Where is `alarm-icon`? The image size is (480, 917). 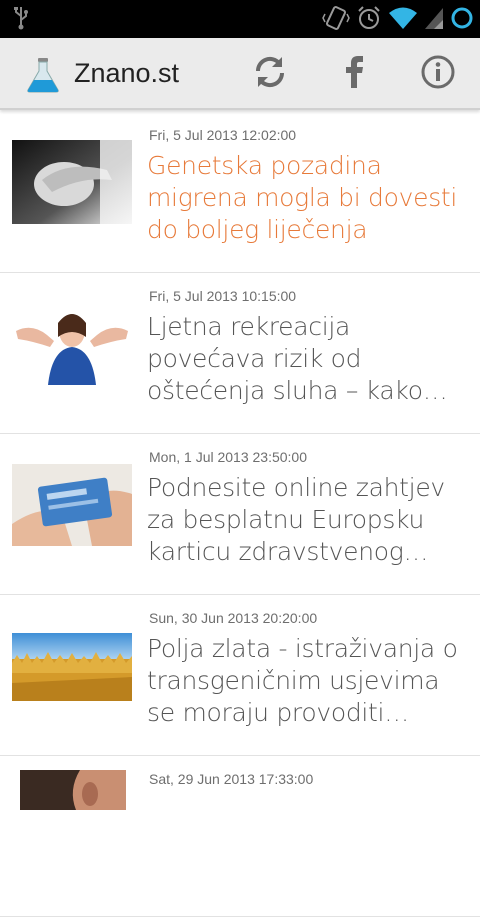
alarm-icon is located at coordinates (369, 20).